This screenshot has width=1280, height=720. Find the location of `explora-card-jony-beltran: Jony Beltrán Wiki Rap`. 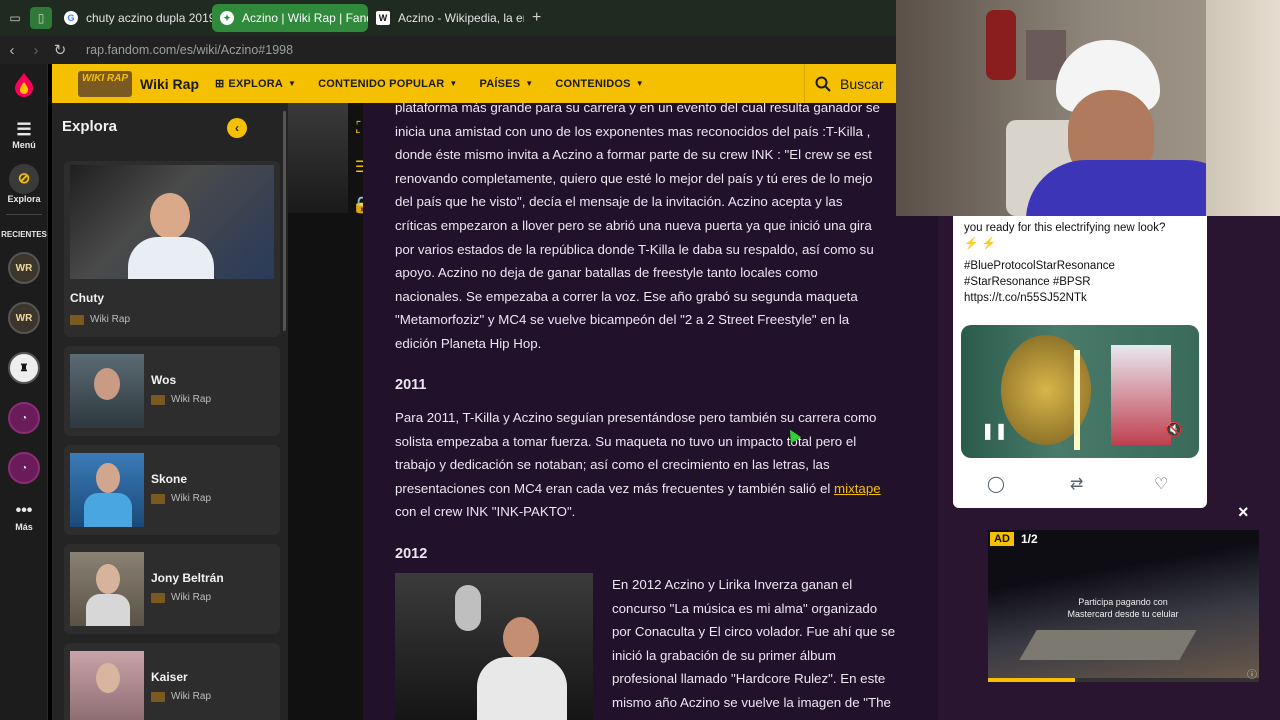

explora-card-jony-beltran: Jony Beltrán Wiki Rap is located at coordinates (172, 589).